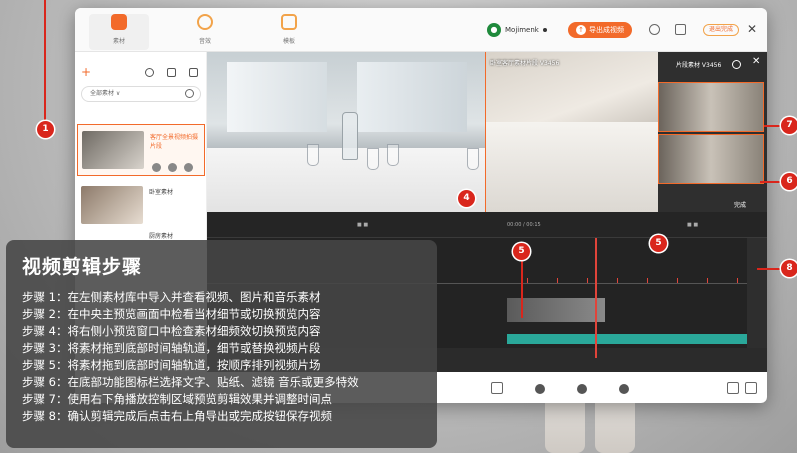 The image size is (797, 453). I want to click on status-dot-icon, so click(544, 30).